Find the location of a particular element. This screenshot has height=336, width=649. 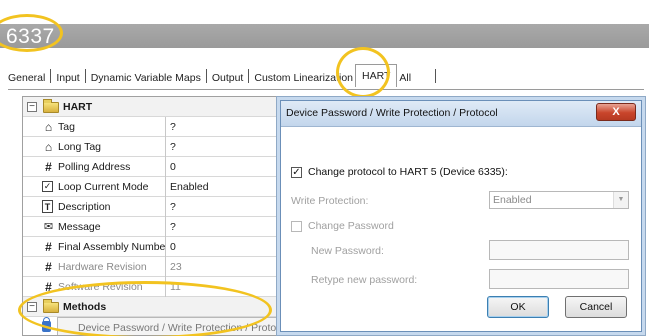

new-password-label: New Password: is located at coordinates (347, 251).